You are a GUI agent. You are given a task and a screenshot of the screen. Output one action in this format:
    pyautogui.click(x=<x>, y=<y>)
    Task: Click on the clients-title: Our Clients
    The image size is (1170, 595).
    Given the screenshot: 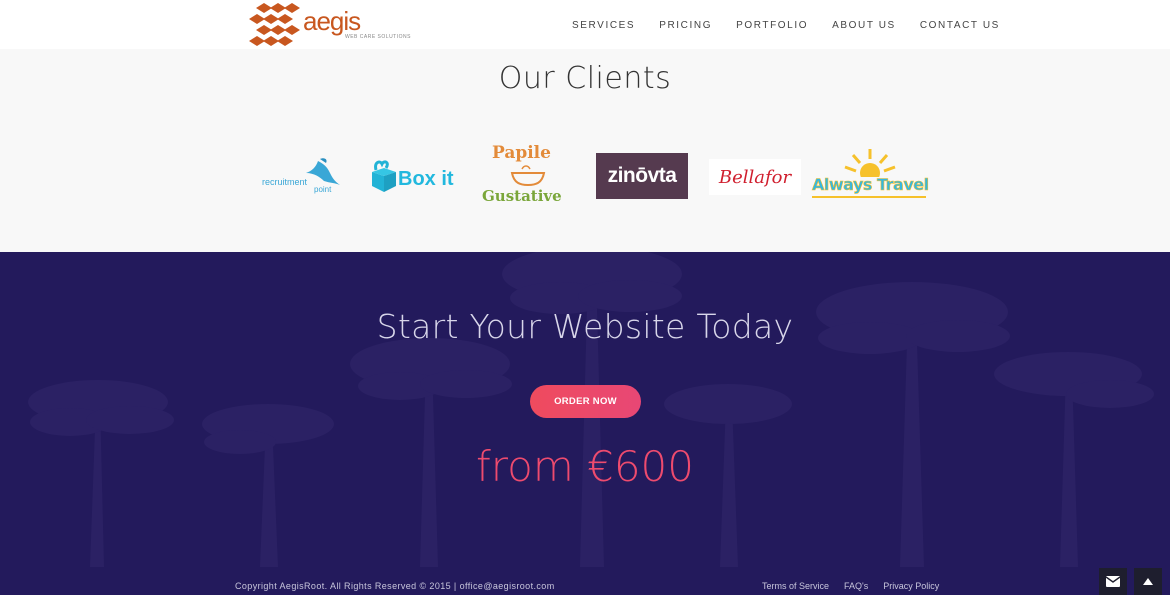 What is the action you would take?
    pyautogui.click(x=585, y=78)
    